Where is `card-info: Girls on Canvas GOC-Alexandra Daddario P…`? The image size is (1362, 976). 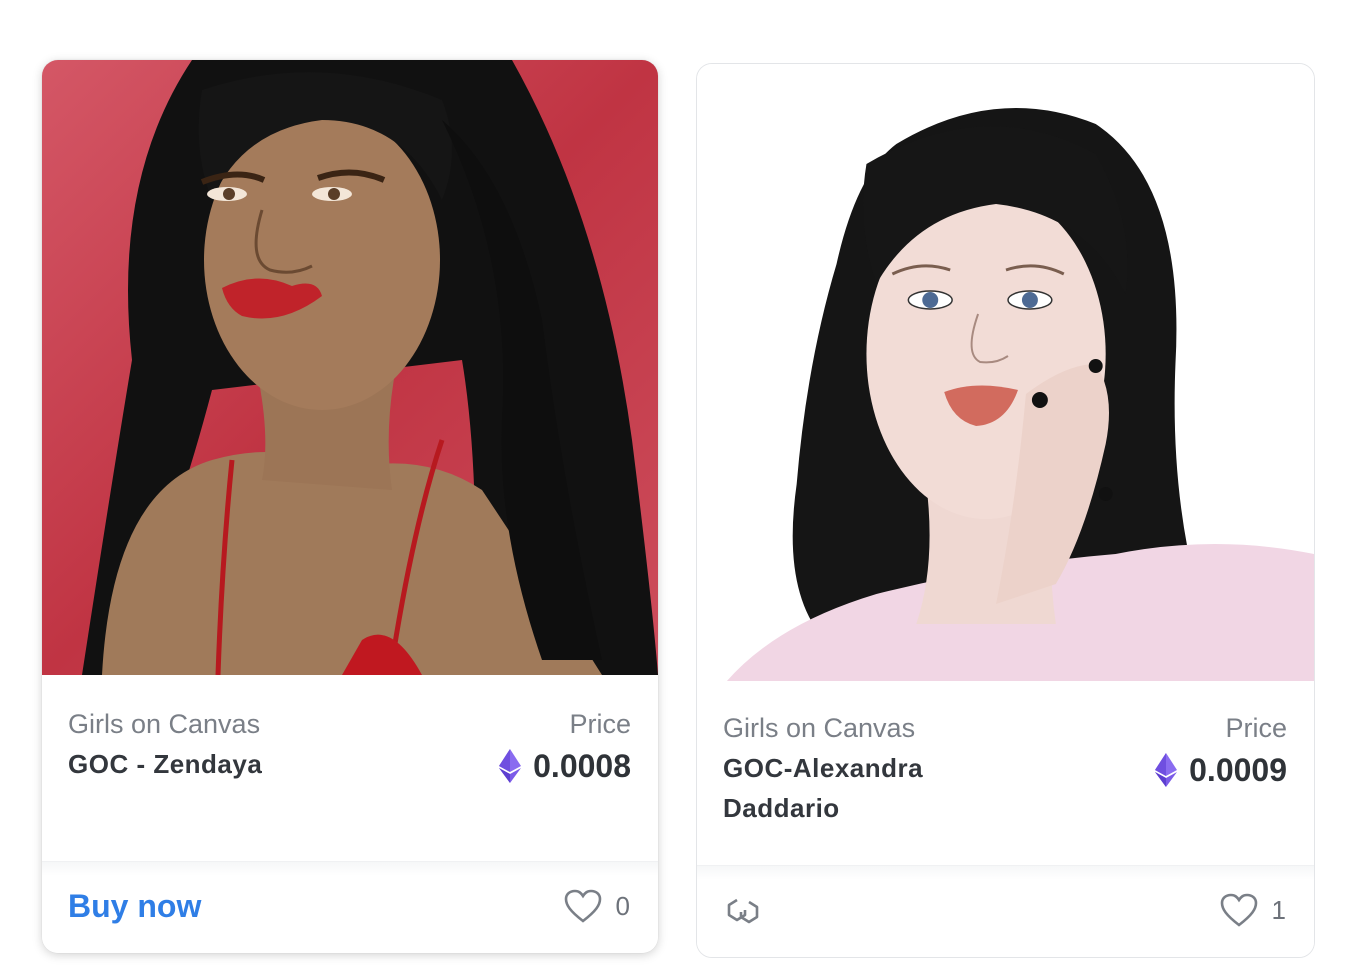 card-info: Girls on Canvas GOC-Alexandra Daddario P… is located at coordinates (1005, 770).